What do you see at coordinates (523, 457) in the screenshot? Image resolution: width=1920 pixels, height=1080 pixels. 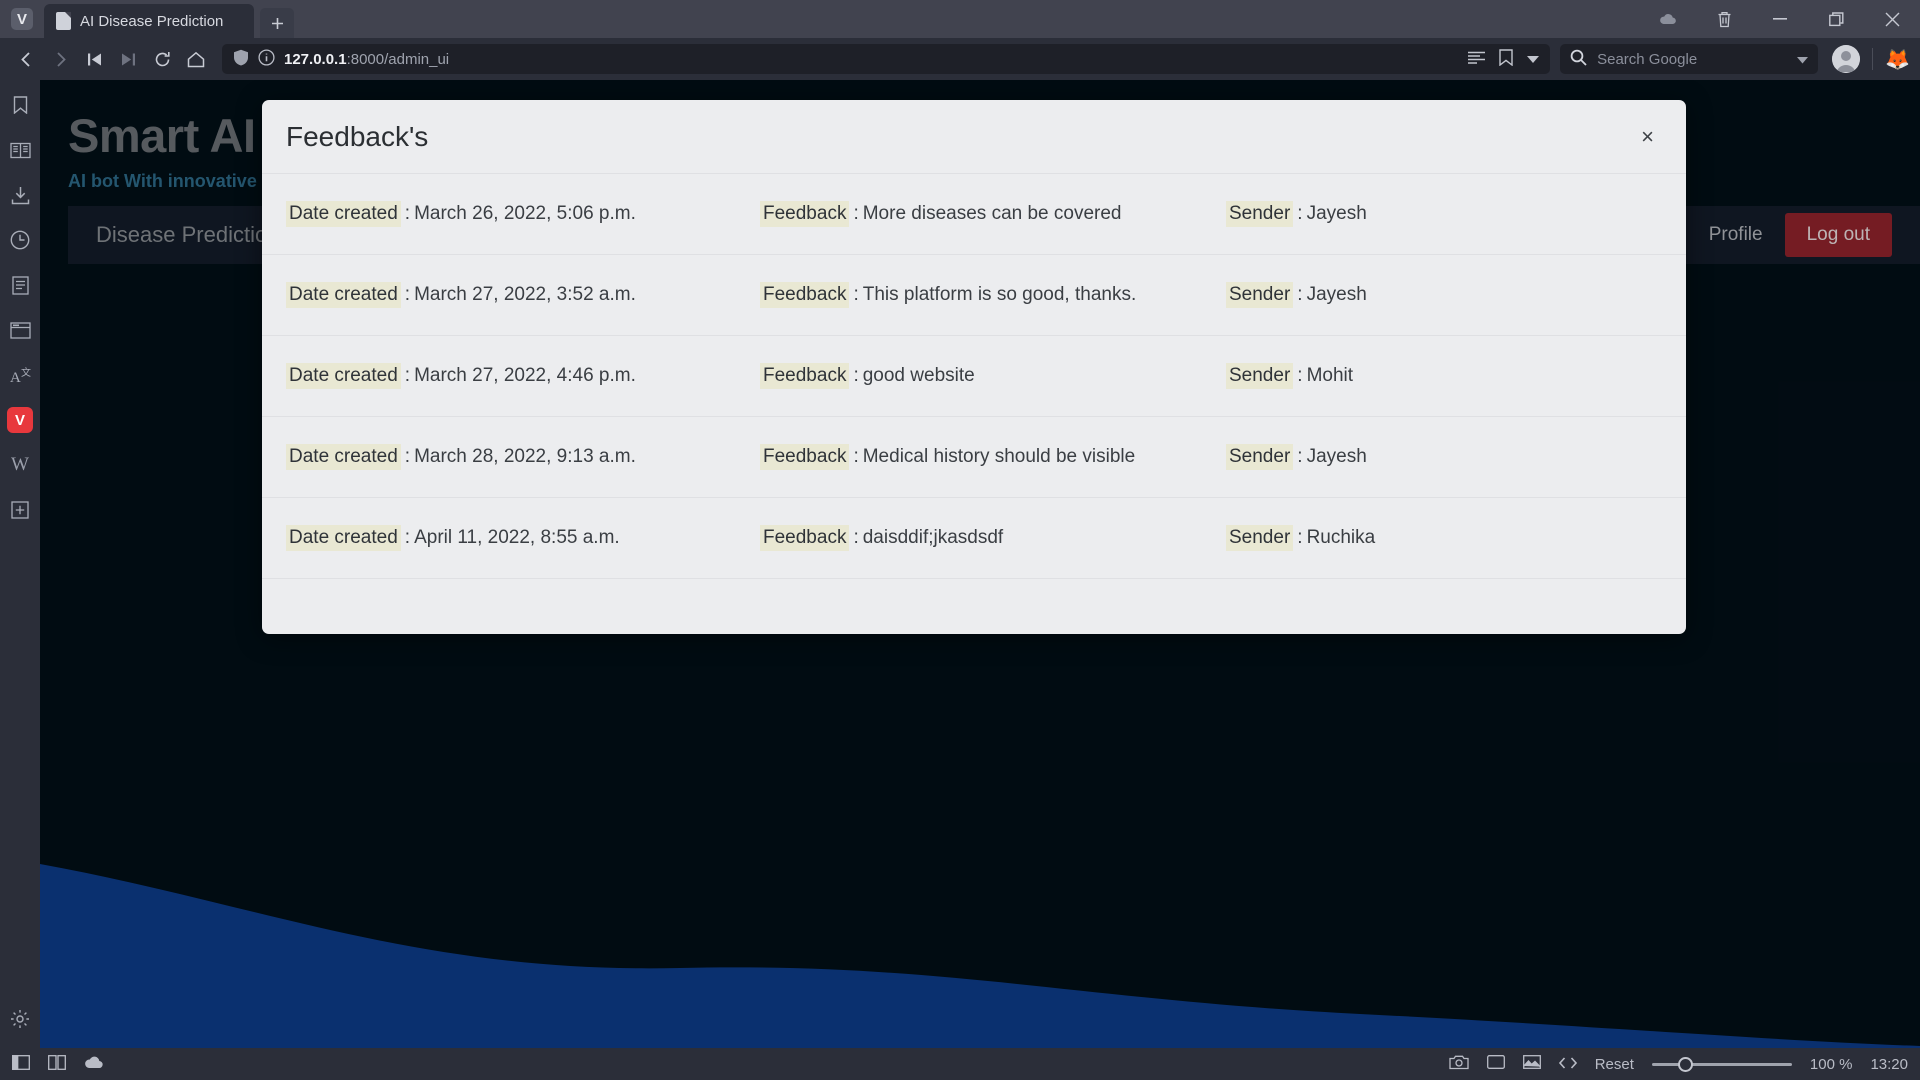 I see `feedback-date-cell: Date created : March 28, 2022, 9:13 a.m.` at bounding box center [523, 457].